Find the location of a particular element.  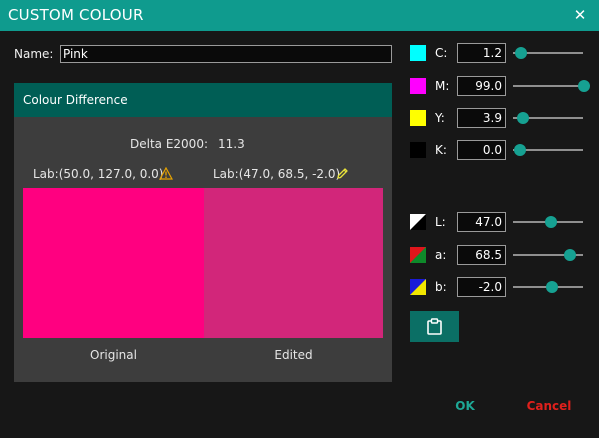

cyan-input: 1.2 is located at coordinates (481, 53).